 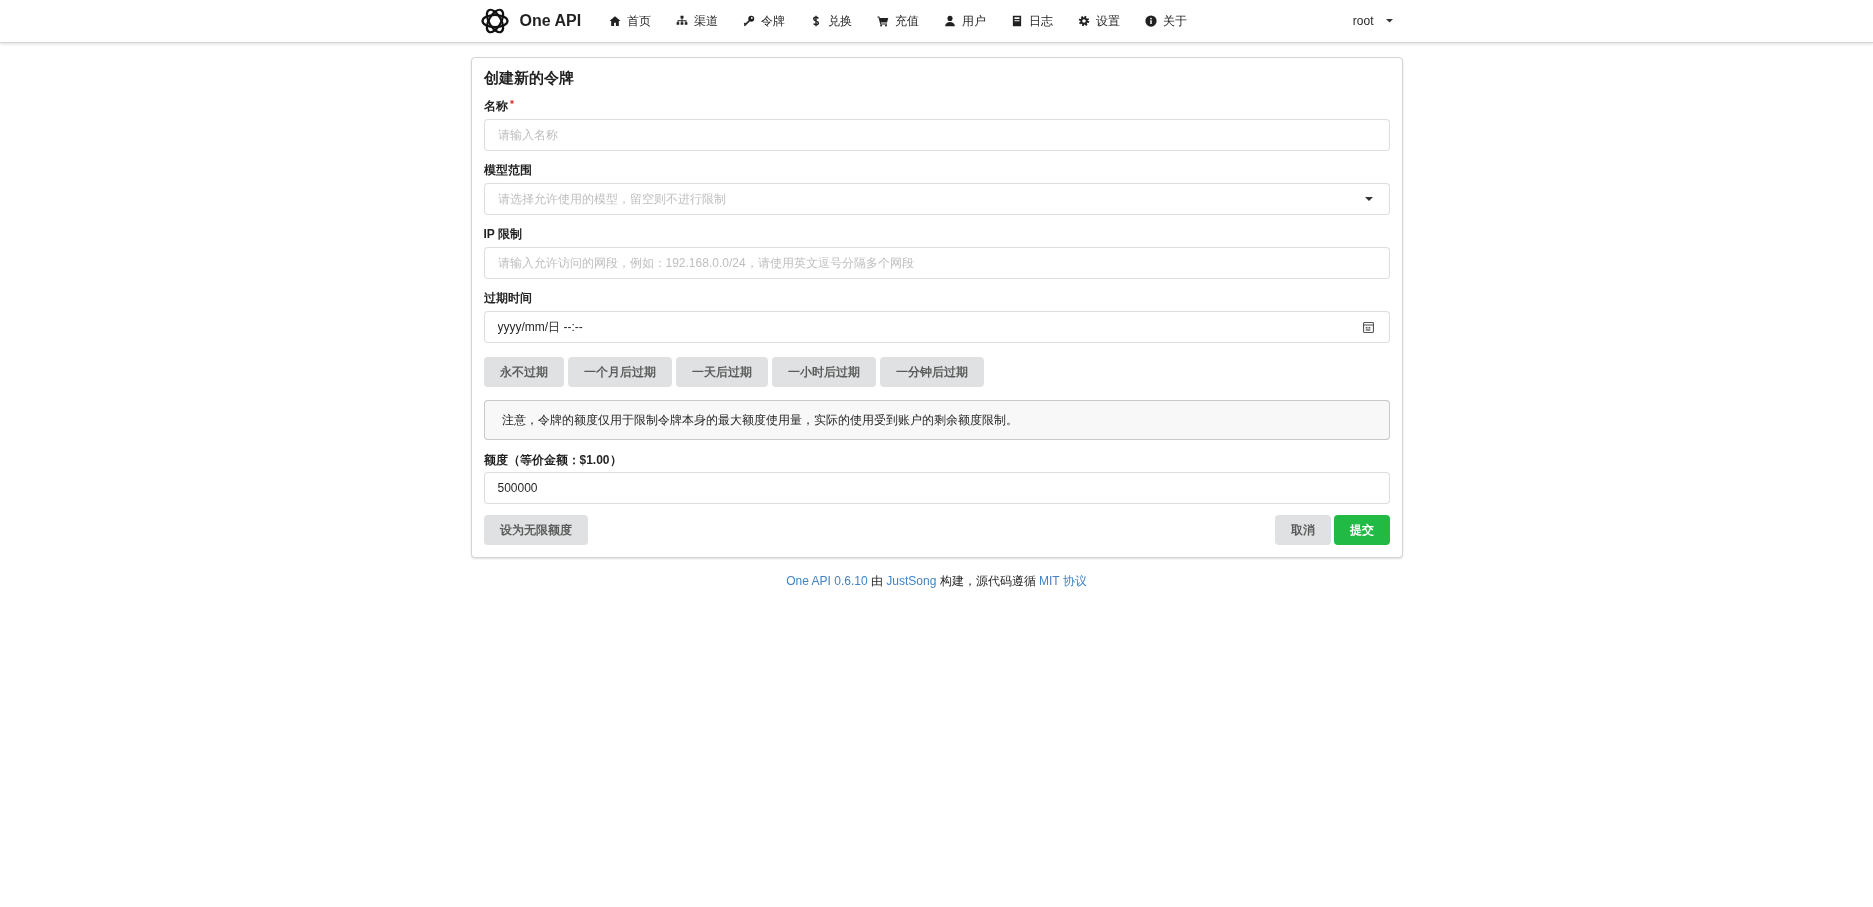 I want to click on field-label: 额度（等价金额：$1.00）, so click(x=552, y=460).